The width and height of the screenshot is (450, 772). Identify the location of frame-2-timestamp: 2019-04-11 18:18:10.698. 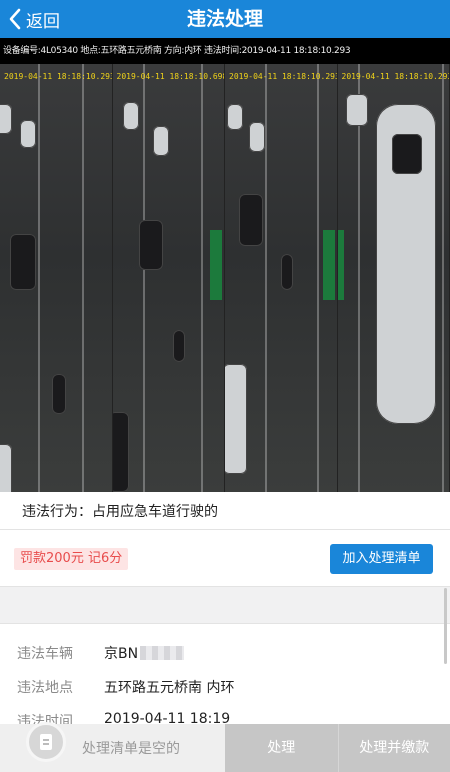
(170, 76).